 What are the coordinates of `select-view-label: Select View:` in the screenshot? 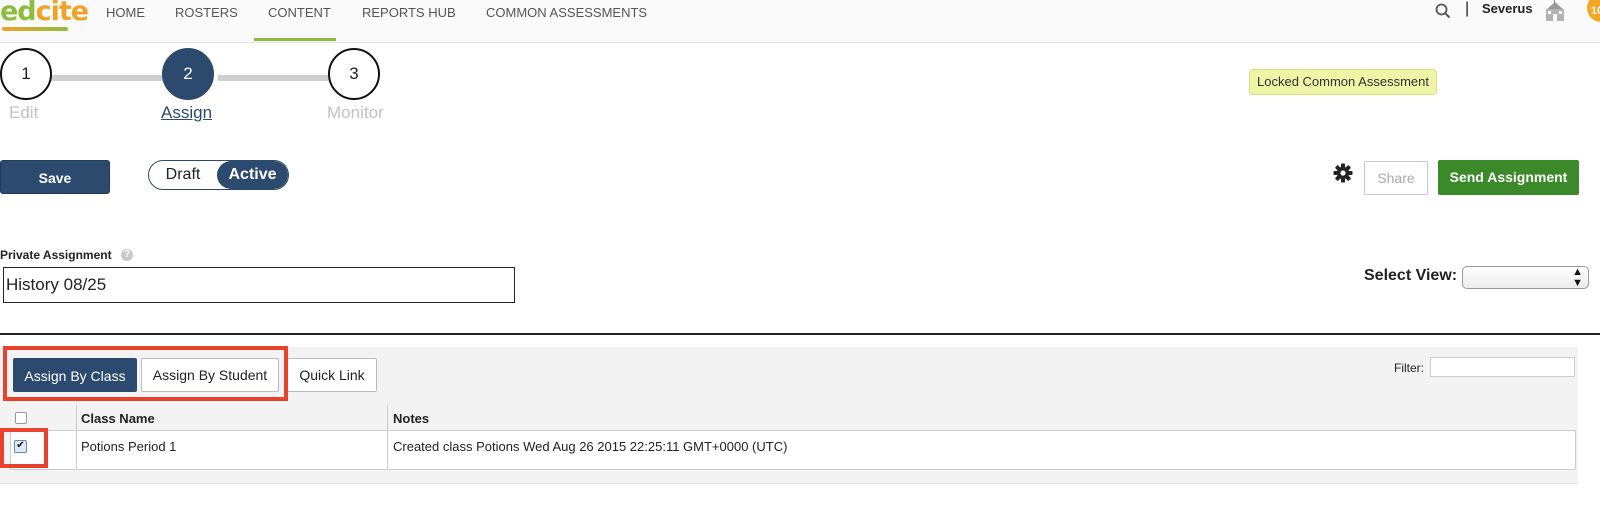 It's located at (1411, 275).